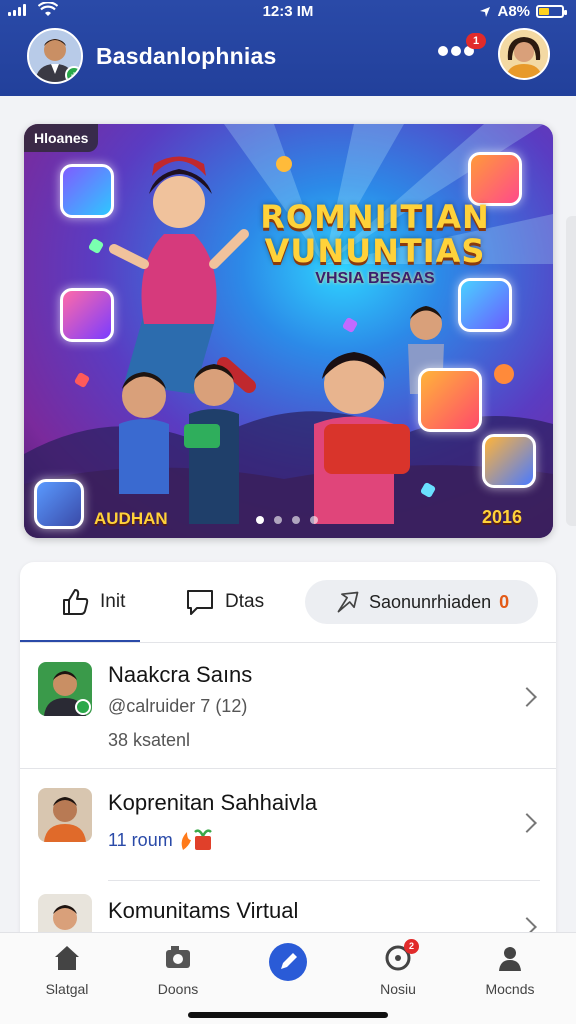  What do you see at coordinates (224, 602) in the screenshot?
I see `comment-button: Dtas` at bounding box center [224, 602].